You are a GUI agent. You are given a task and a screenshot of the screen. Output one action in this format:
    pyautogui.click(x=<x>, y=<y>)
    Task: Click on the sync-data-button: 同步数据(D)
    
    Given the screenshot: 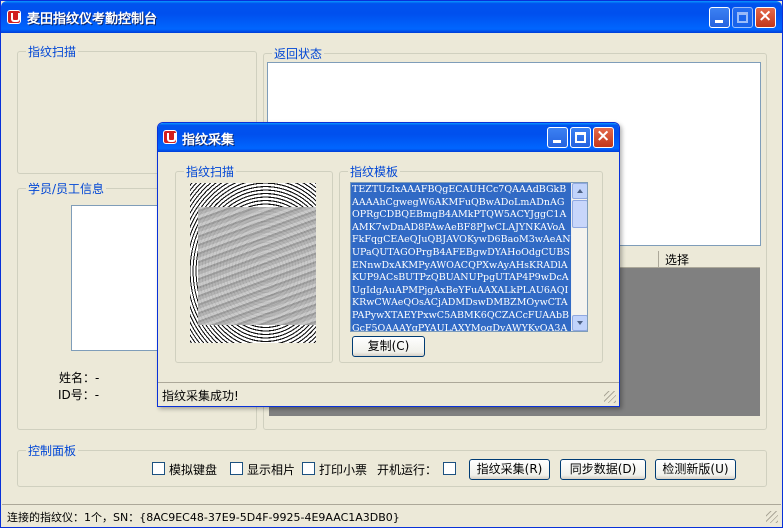 What is the action you would take?
    pyautogui.click(x=603, y=469)
    